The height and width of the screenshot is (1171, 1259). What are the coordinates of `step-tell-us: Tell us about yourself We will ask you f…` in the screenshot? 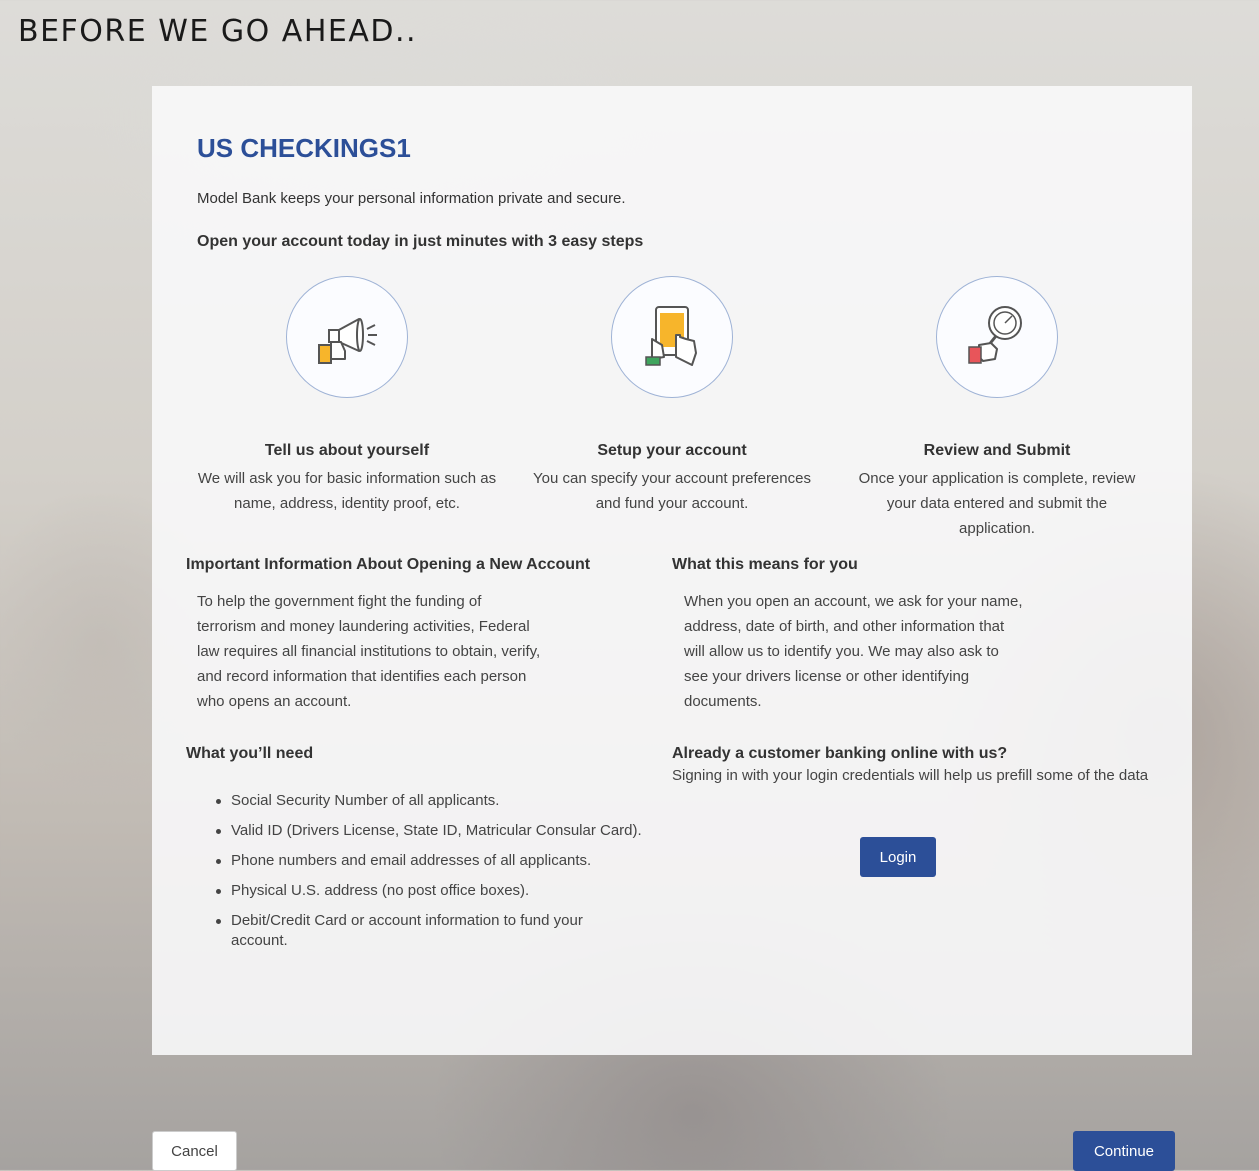 It's located at (347, 396).